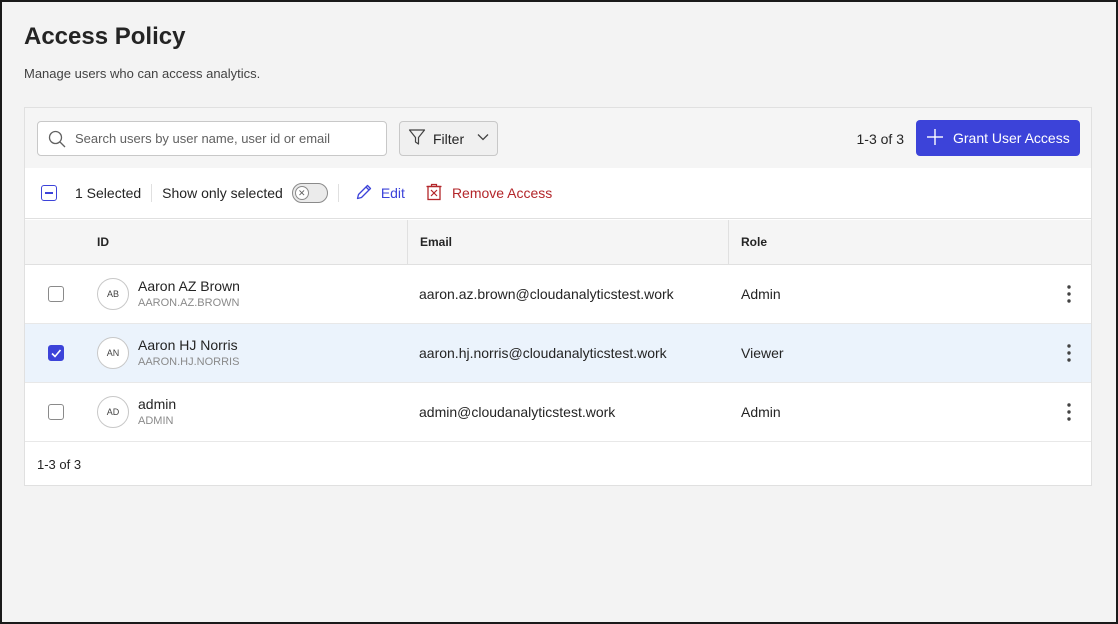  I want to click on show-only-selected-toggle: ✕, so click(309, 193).